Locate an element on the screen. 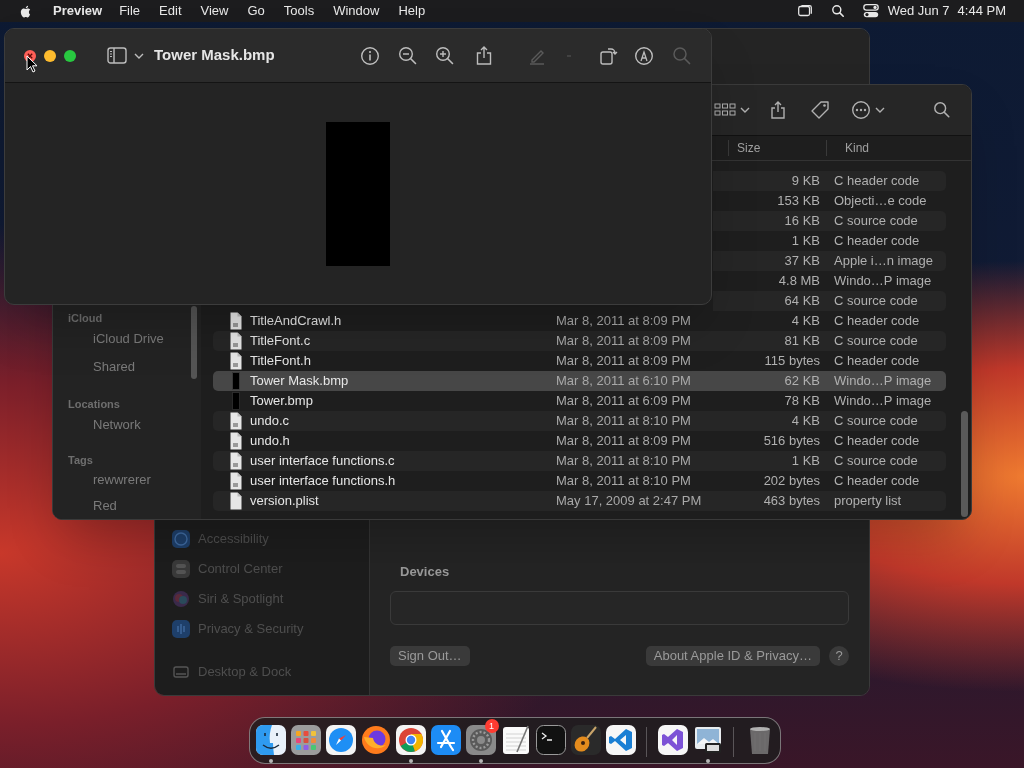 The image size is (1024, 768). file-size: 64 KB is located at coordinates (802, 301).